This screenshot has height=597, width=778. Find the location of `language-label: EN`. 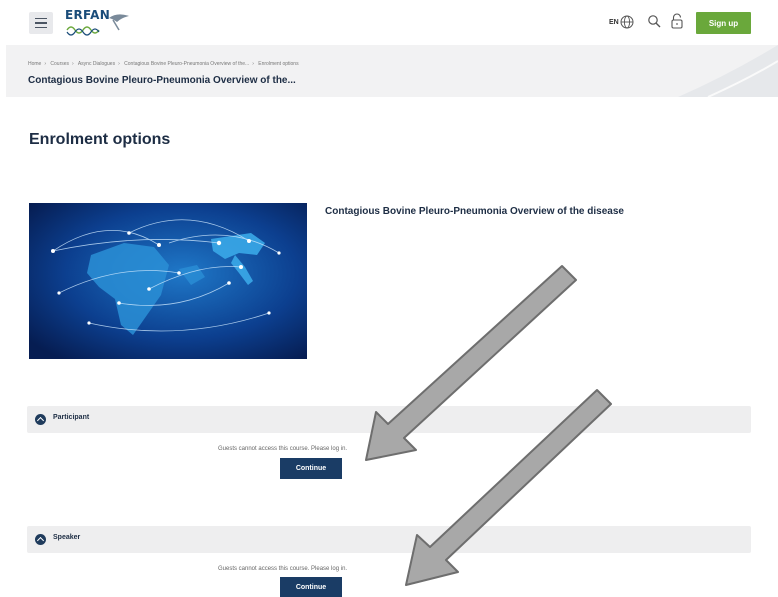

language-label: EN is located at coordinates (614, 22).